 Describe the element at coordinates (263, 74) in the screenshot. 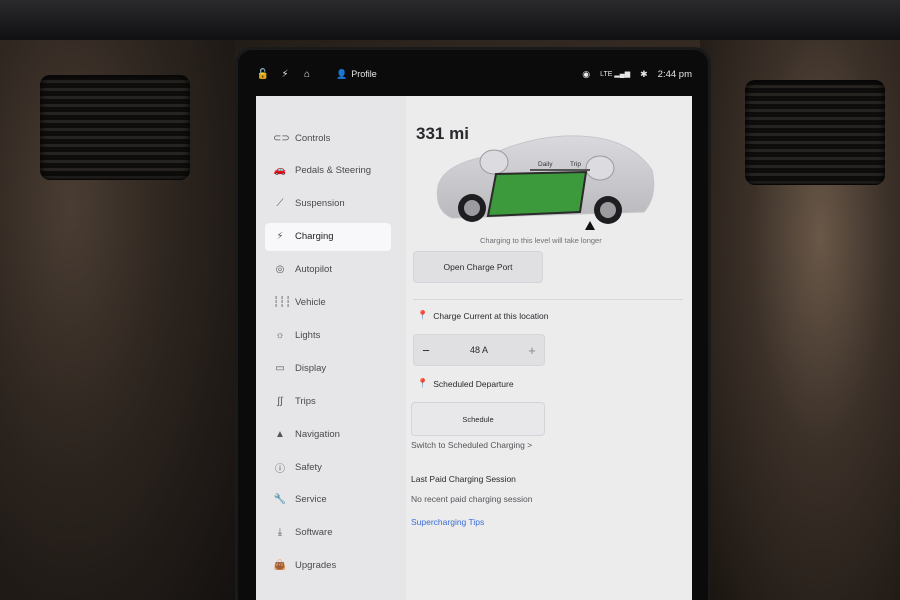

I see `lock-icon: 🔓` at that location.